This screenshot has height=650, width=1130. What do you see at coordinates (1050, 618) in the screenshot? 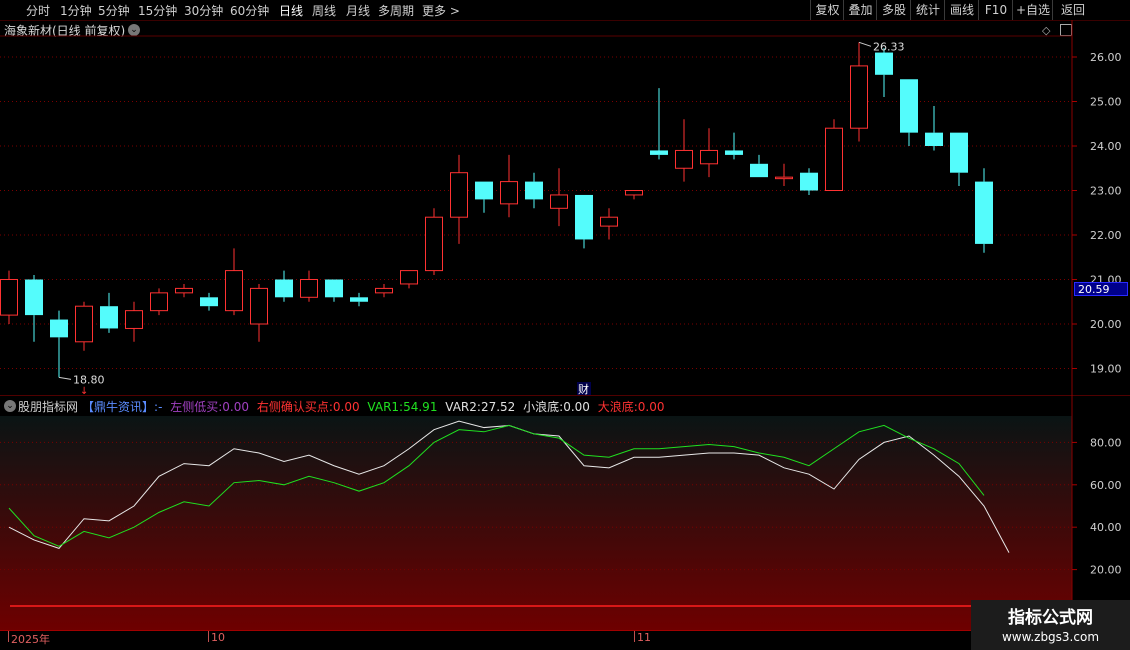
I see `watermark-title: 指标公式网` at bounding box center [1050, 618].